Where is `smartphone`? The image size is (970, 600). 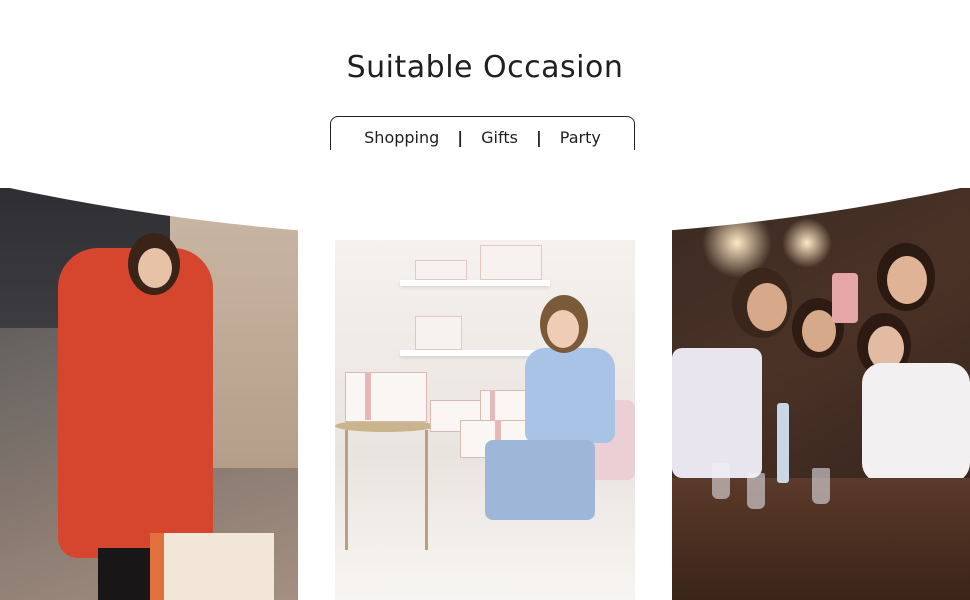 smartphone is located at coordinates (845, 298).